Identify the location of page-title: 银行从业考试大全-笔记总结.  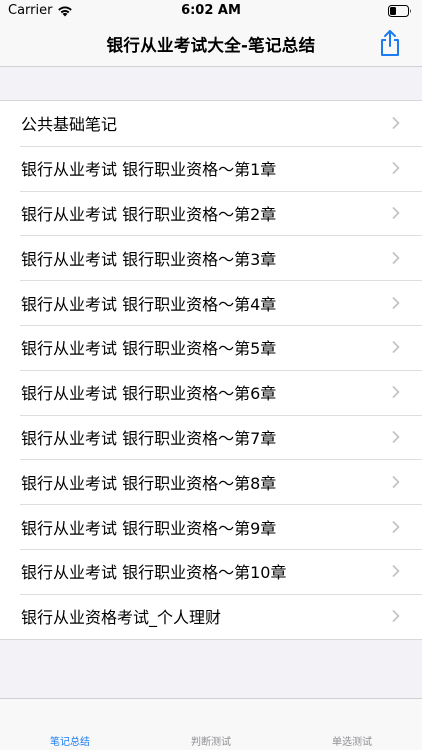
(211, 45).